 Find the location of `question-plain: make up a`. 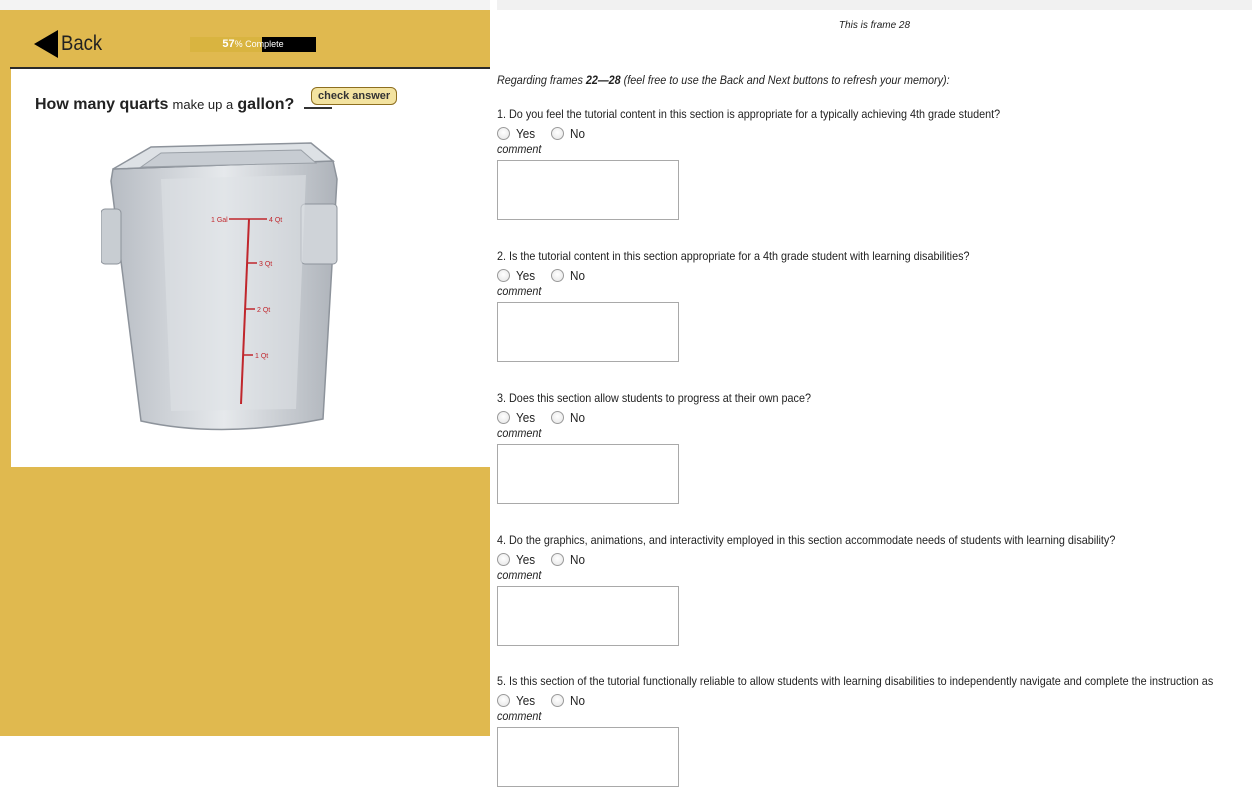

question-plain: make up a is located at coordinates (203, 104).